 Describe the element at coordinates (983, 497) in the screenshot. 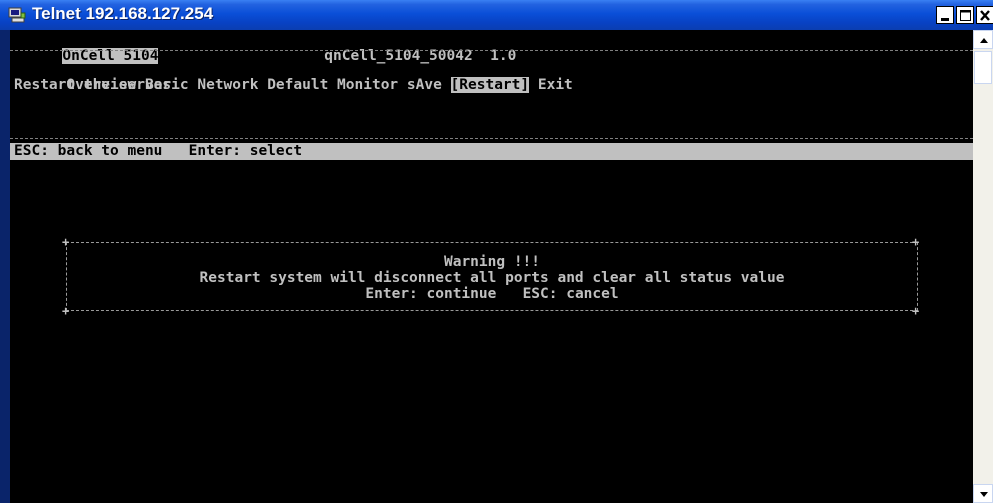

I see `arrow-down-icon` at that location.